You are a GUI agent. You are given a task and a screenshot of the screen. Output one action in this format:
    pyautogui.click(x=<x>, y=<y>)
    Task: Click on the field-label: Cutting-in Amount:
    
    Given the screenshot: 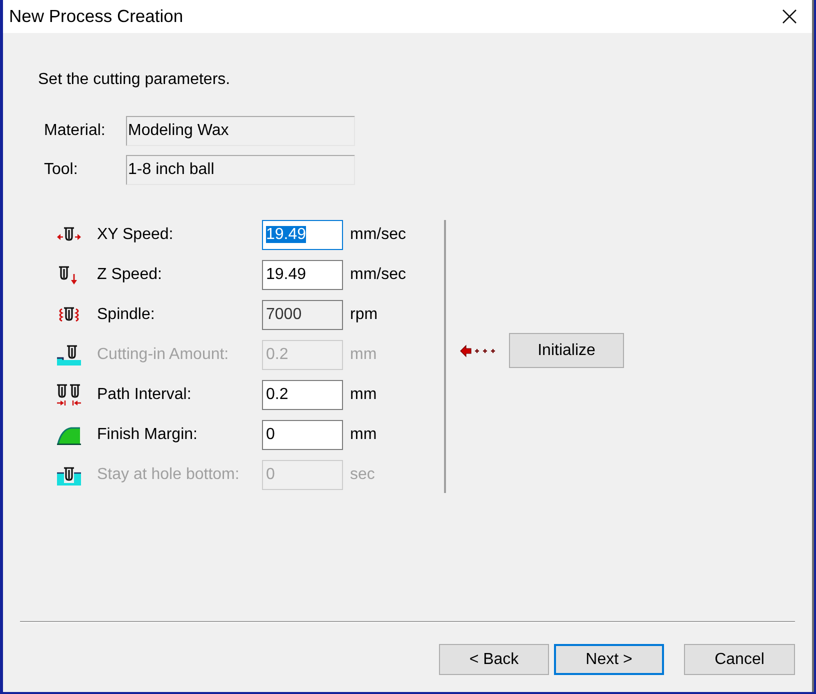 What is the action you would take?
    pyautogui.click(x=163, y=355)
    